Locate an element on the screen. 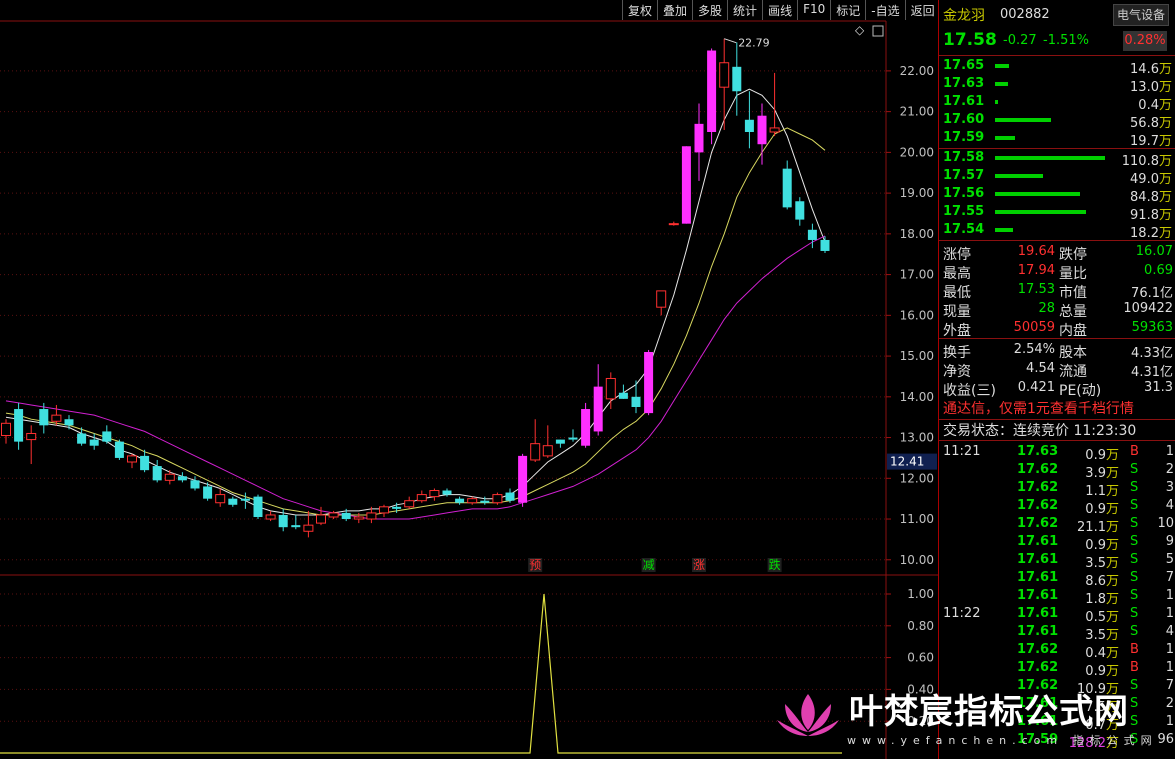 Image resolution: width=1175 pixels, height=759 pixels. toolbar-button: 多股 is located at coordinates (709, 10).